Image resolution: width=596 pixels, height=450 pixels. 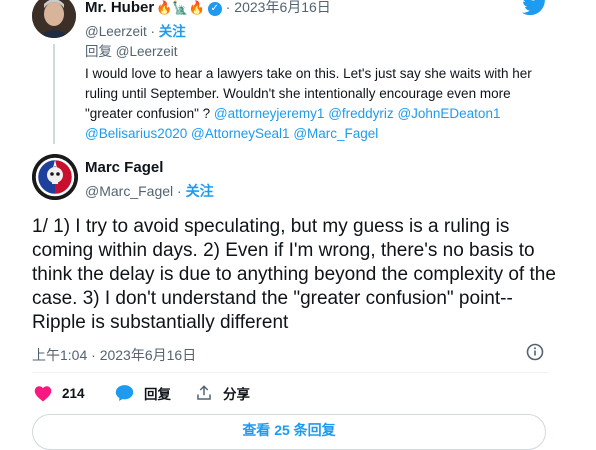 What do you see at coordinates (73, 393) in the screenshot?
I see `like-count: 214` at bounding box center [73, 393].